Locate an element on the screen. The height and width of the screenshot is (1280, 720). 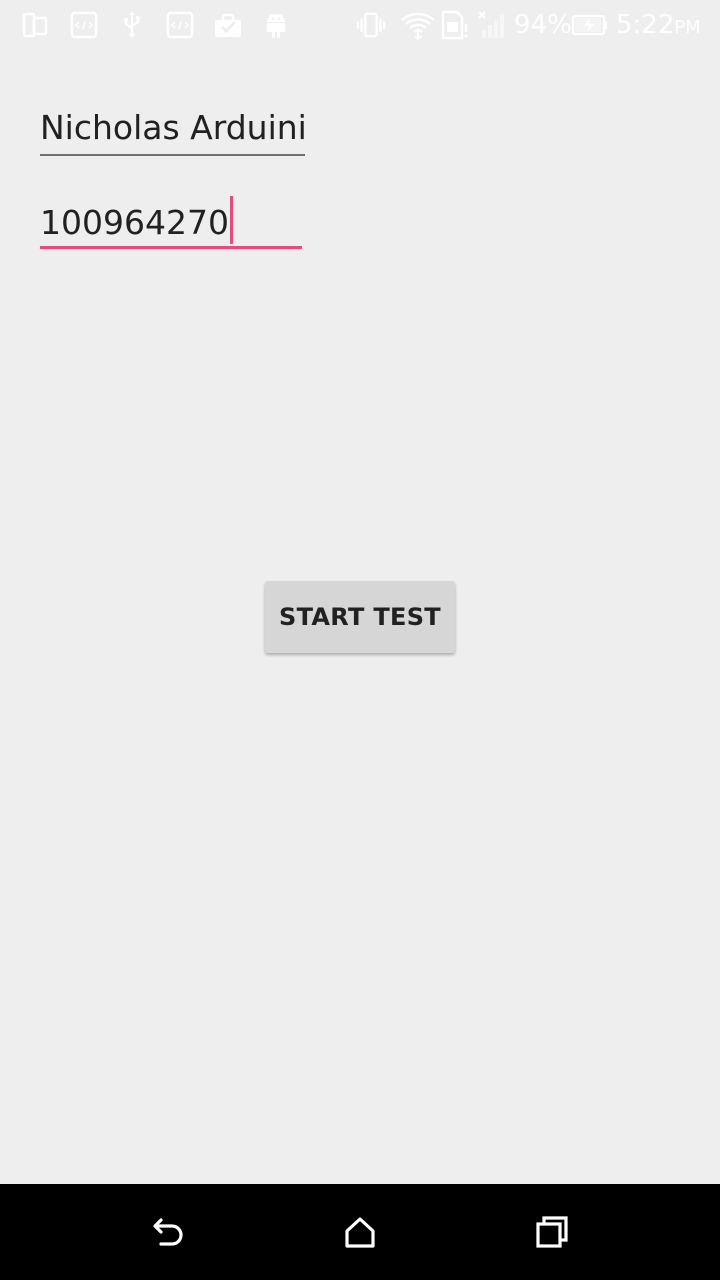
start-test-button: START TEST is located at coordinates (360, 617).